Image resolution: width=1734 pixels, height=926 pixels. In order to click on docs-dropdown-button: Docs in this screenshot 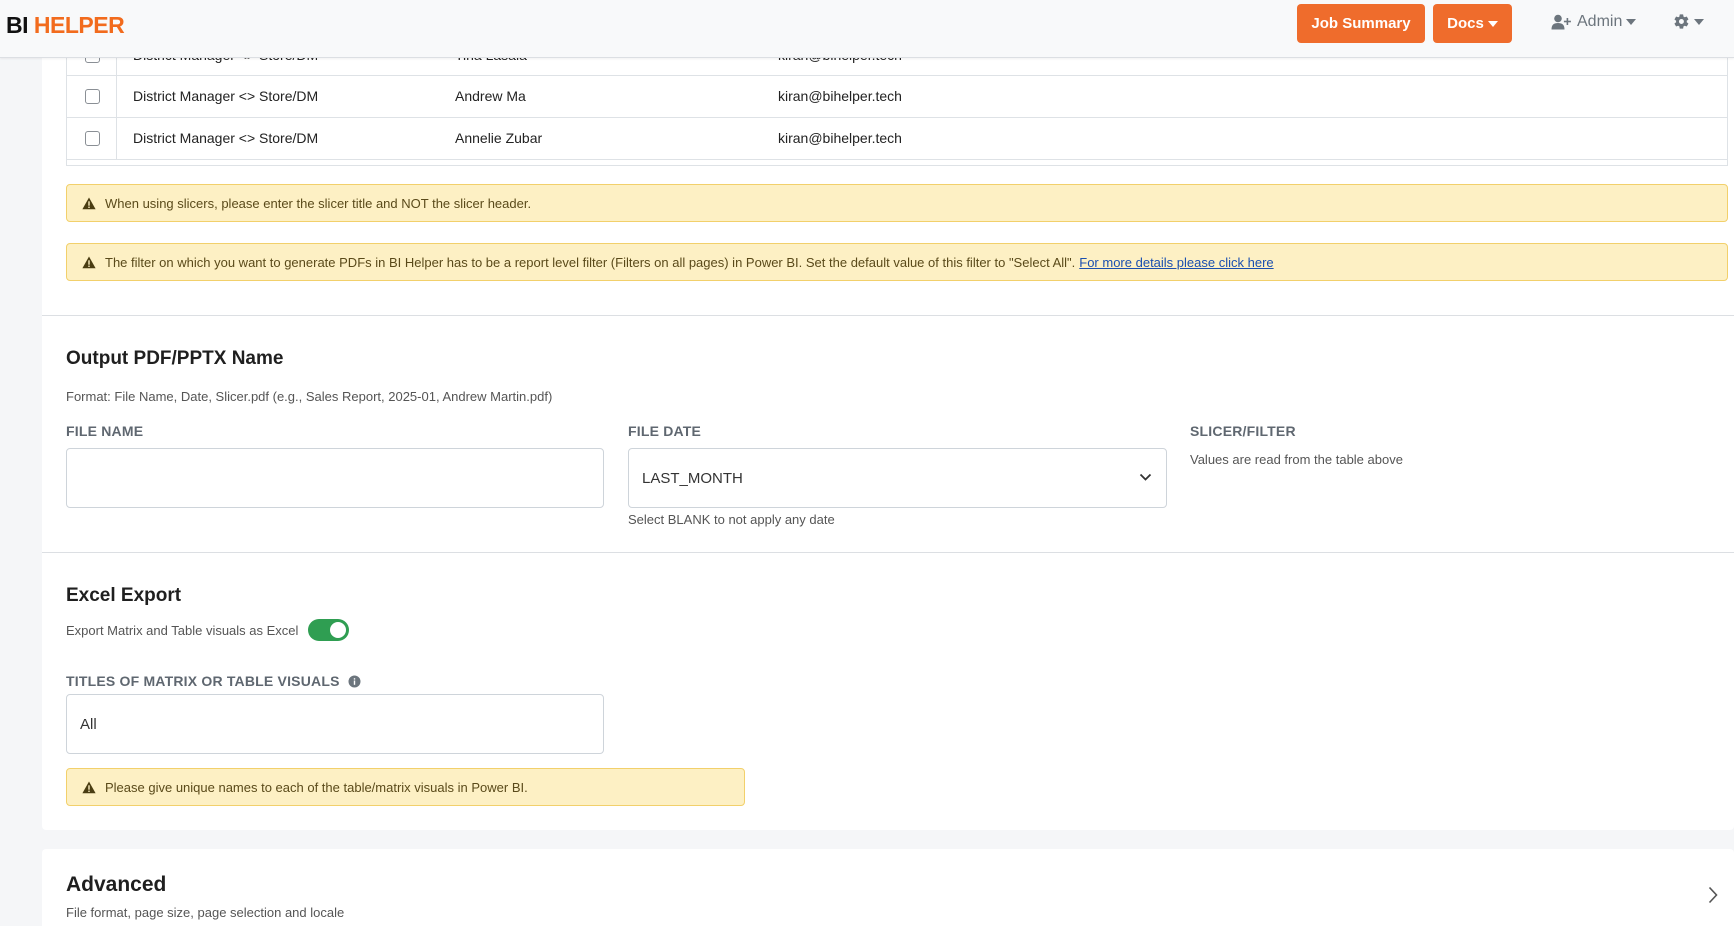, I will do `click(1472, 23)`.